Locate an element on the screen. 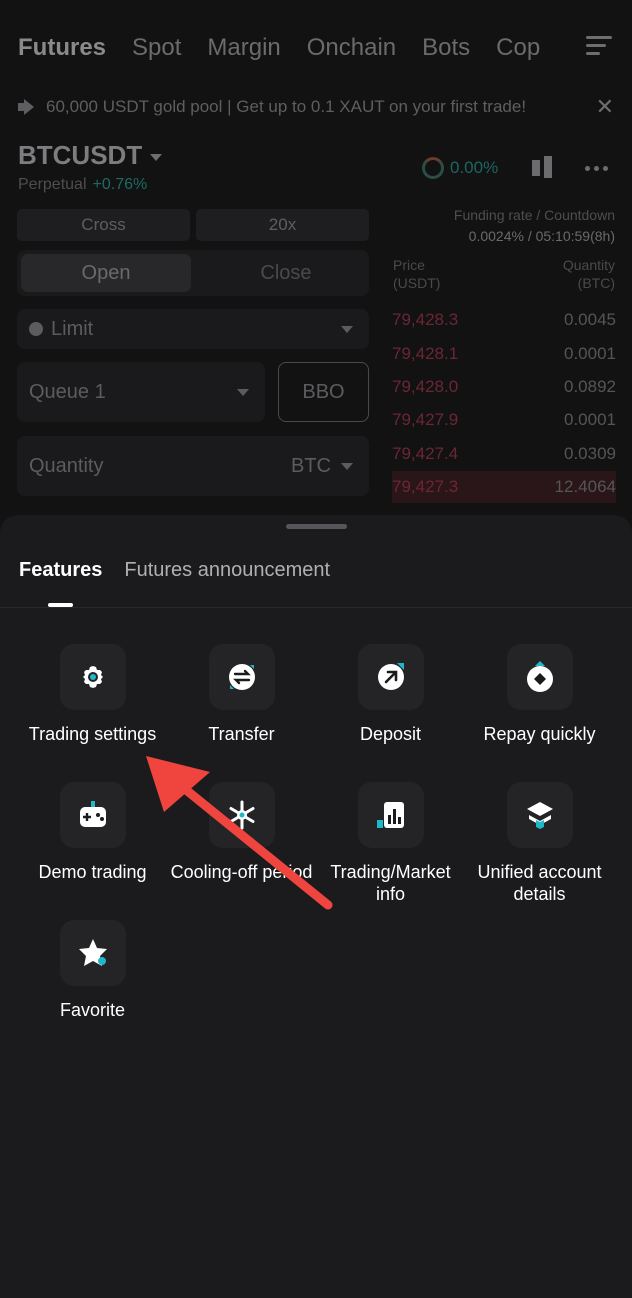 This screenshot has height=1298, width=632. order-type-value: Limit is located at coordinates (72, 328).